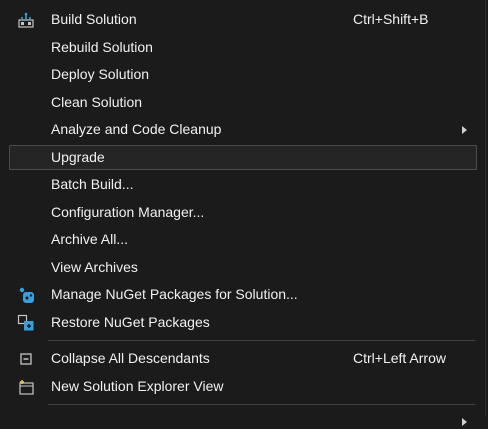  I want to click on build-solution-icon, so click(26, 20).